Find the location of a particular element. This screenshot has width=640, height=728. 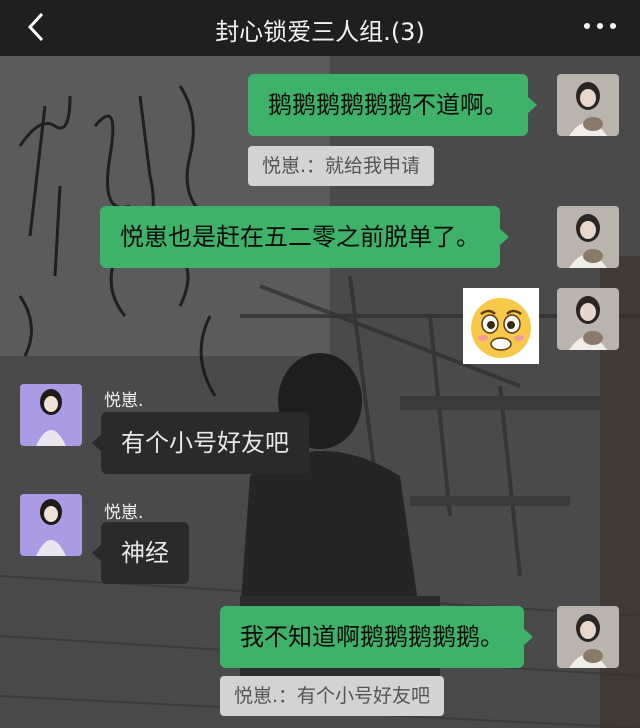

chat-header: 封心锁爱三人组.(3) is located at coordinates (320, 28).